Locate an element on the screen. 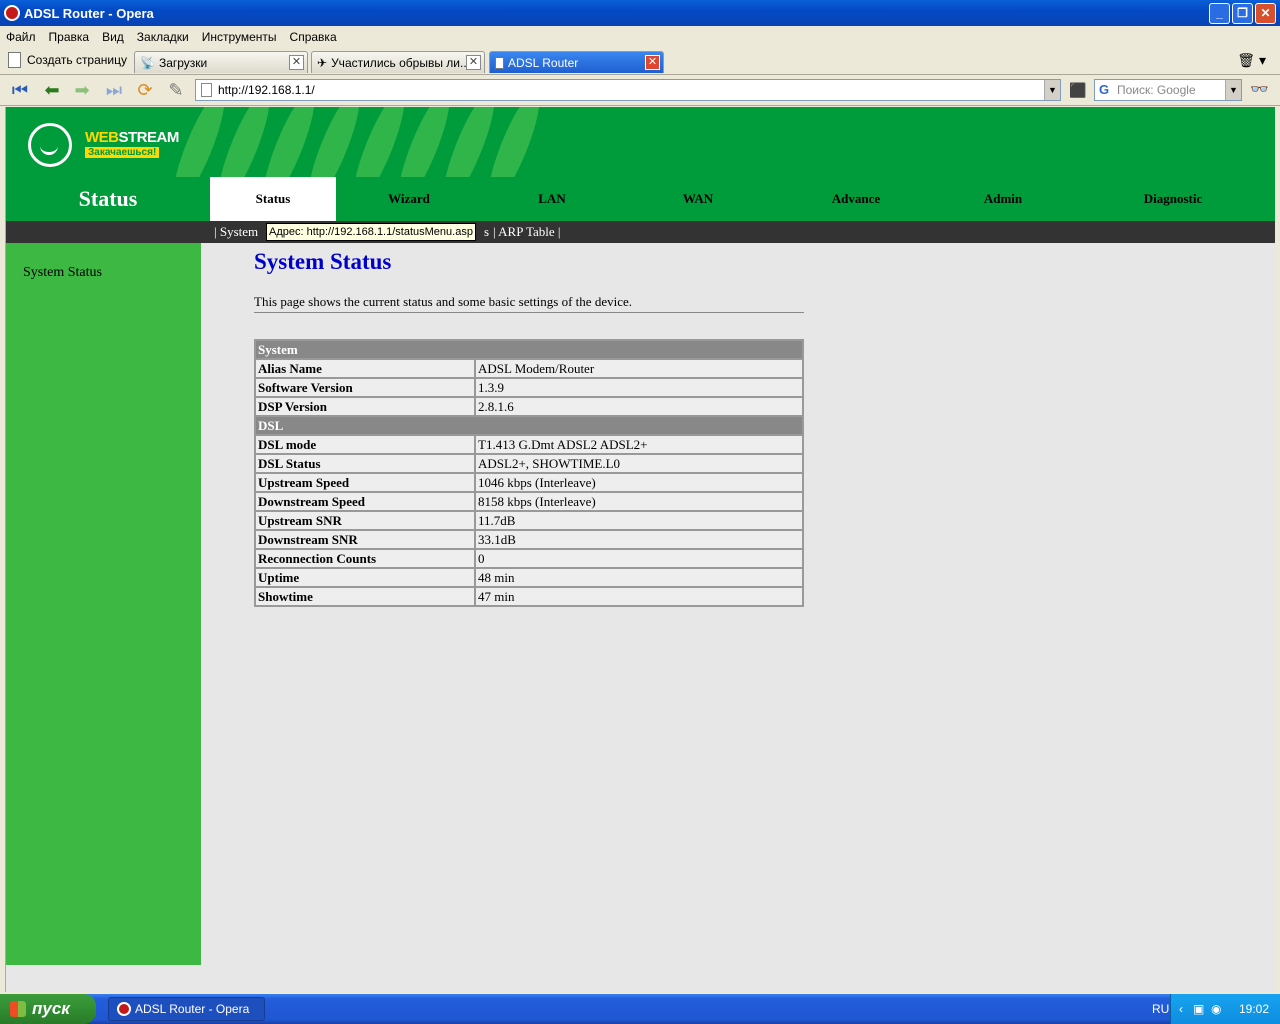 The height and width of the screenshot is (1024, 1280). minimize-button: _ is located at coordinates (1219, 13).